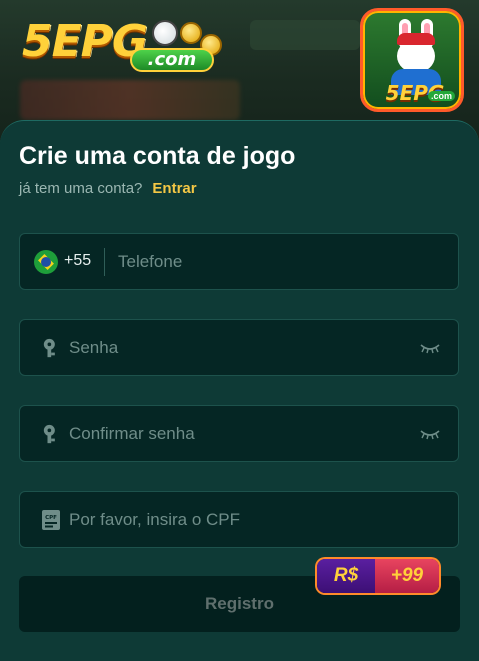 This screenshot has width=479, height=661. Describe the element at coordinates (150, 262) in the screenshot. I see `phone-input: Telefone` at that location.